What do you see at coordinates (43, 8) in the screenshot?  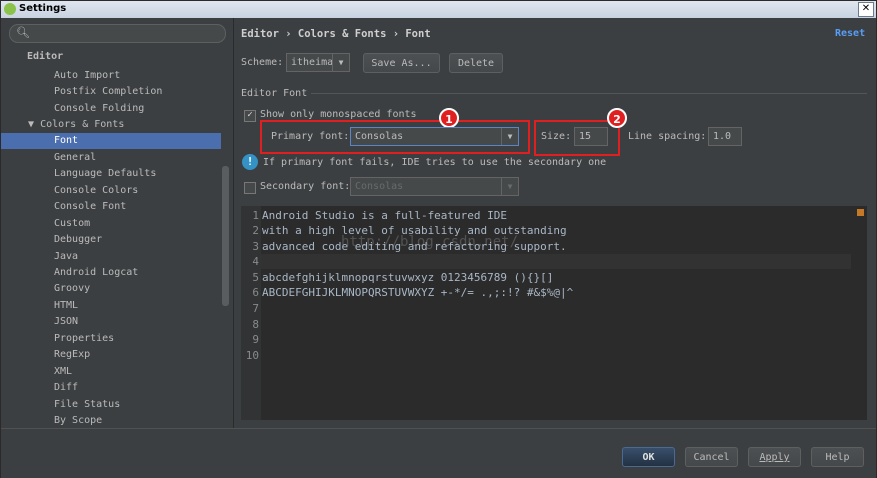 I see `window-title: Settings` at bounding box center [43, 8].